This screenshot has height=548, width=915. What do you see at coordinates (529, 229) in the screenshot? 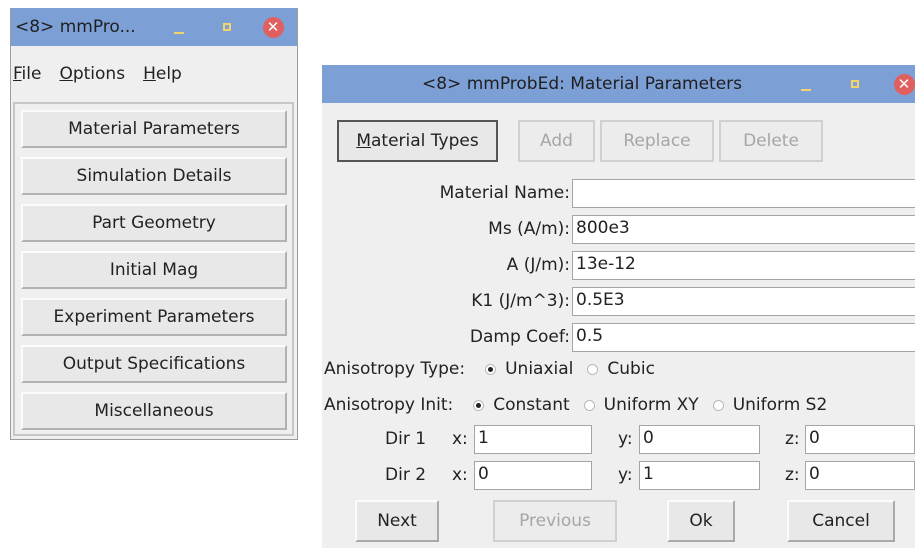
I see `ms-label: Ms (A/m):` at bounding box center [529, 229].